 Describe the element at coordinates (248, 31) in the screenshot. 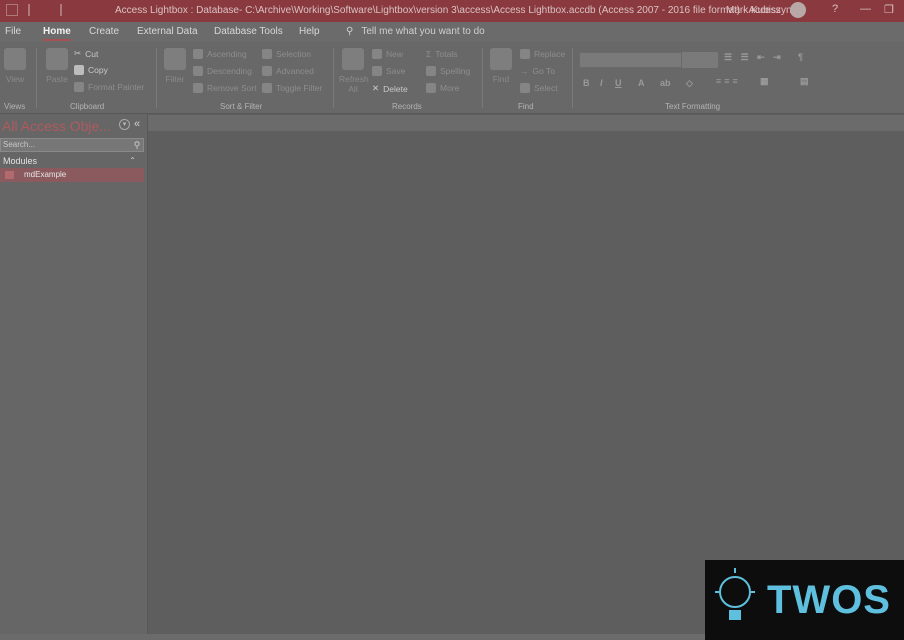

I see `tab-database-tools: Database Tools` at that location.